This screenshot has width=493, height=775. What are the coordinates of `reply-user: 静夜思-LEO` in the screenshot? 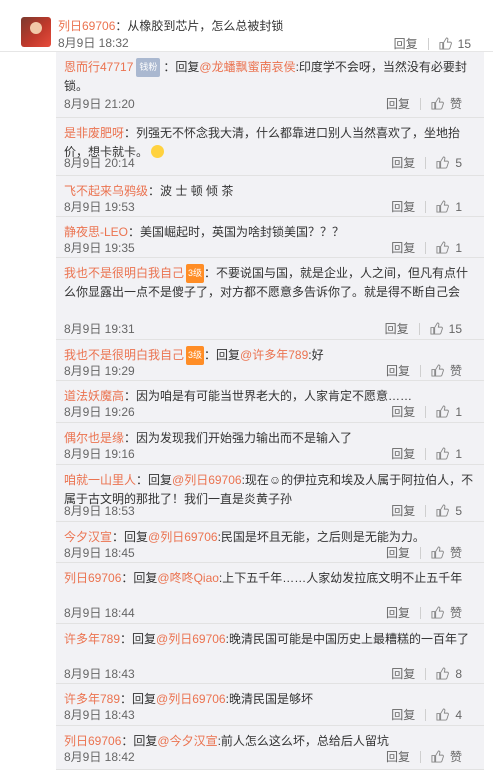 It's located at (96, 232).